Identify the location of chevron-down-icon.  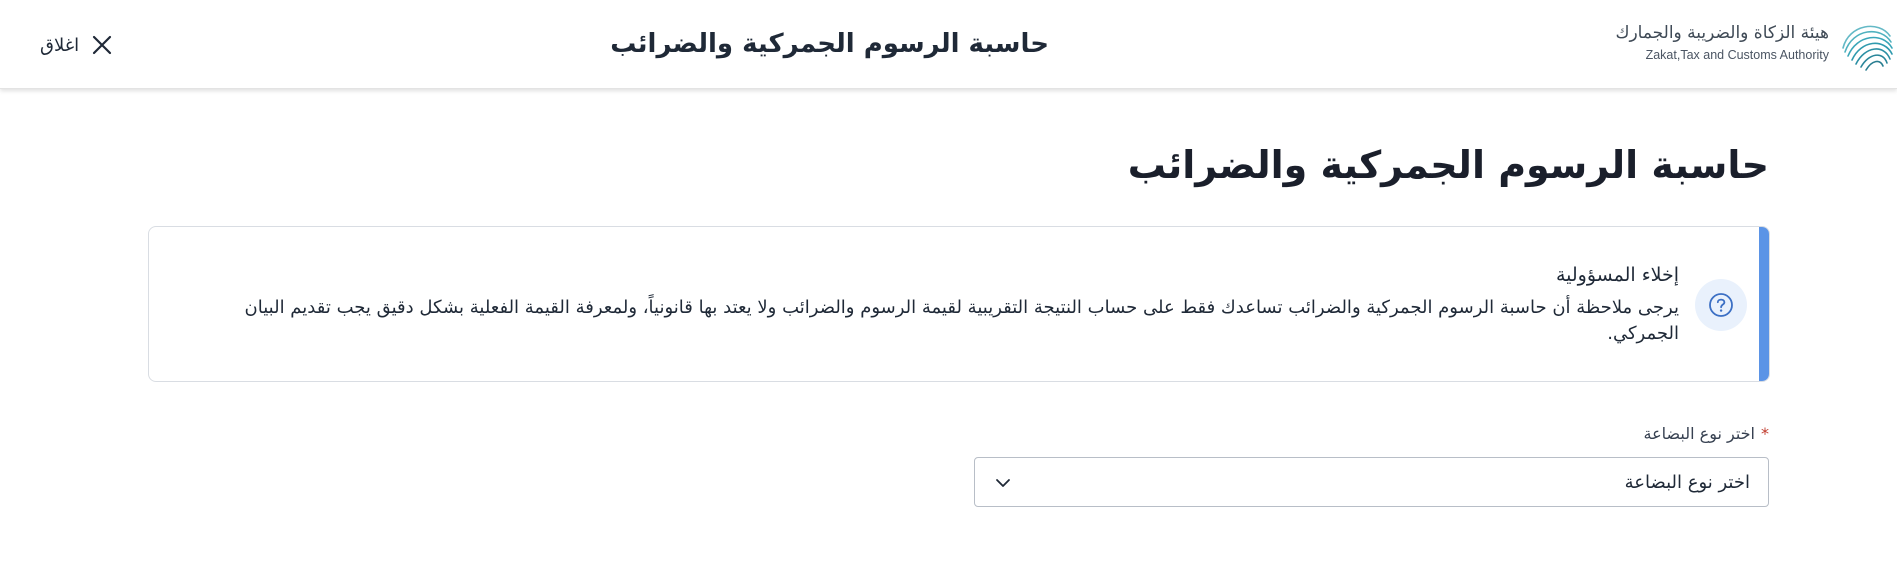
(1003, 483).